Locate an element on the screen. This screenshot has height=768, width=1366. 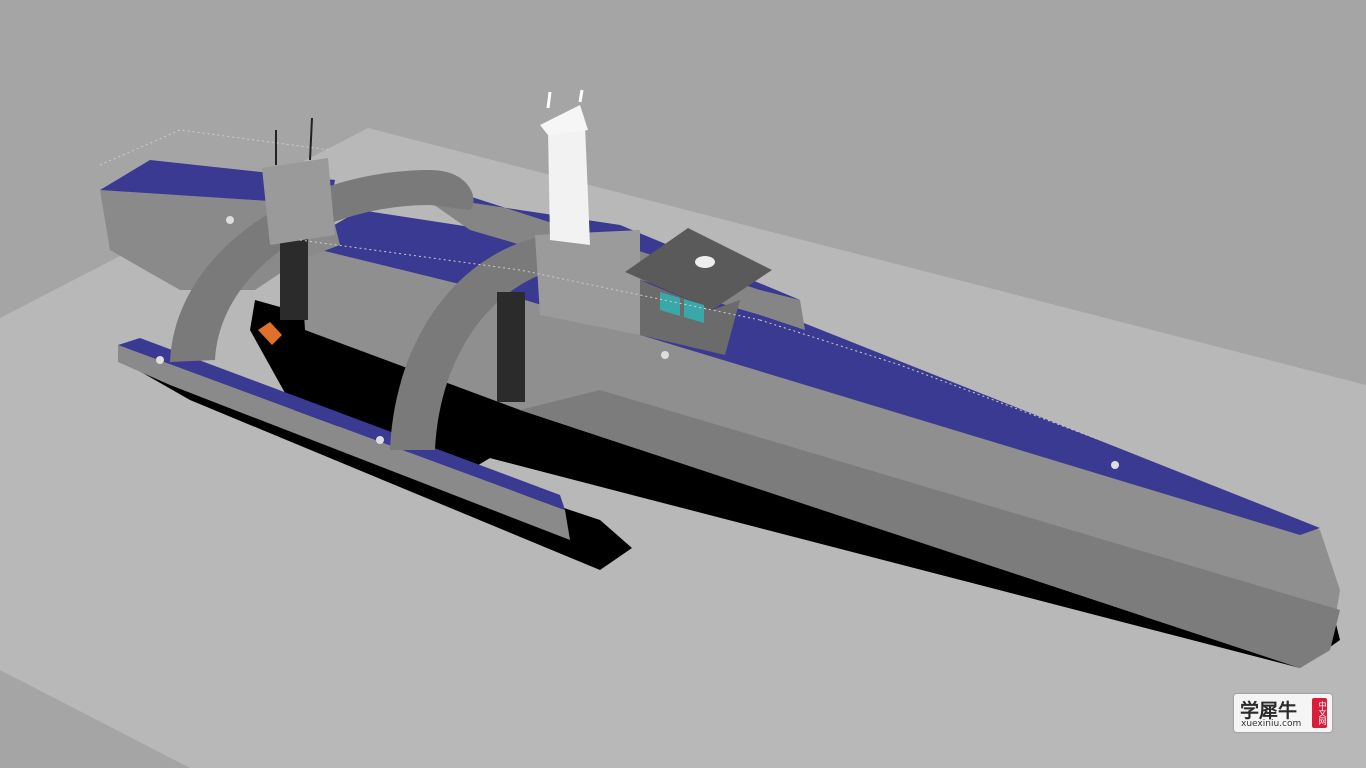
mast-top is located at coordinates (564, 120).